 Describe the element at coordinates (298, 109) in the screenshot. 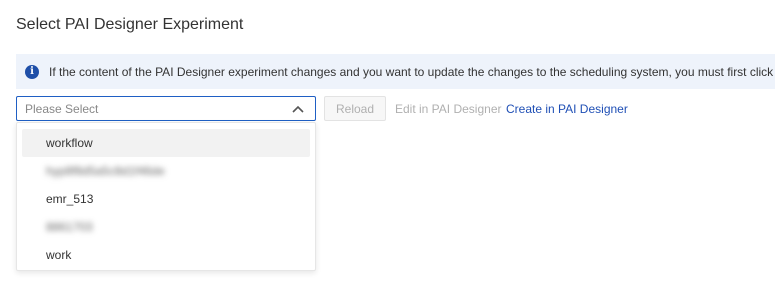

I see `chevron-up-icon` at that location.